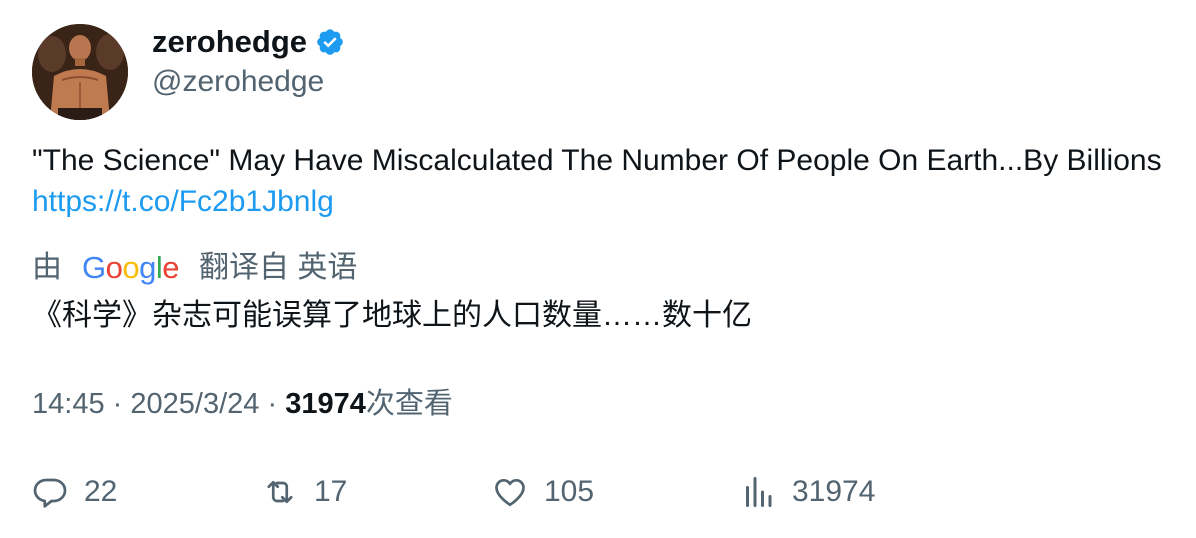 This screenshot has height=538, width=1196. I want to click on retweet-icon, so click(280, 492).